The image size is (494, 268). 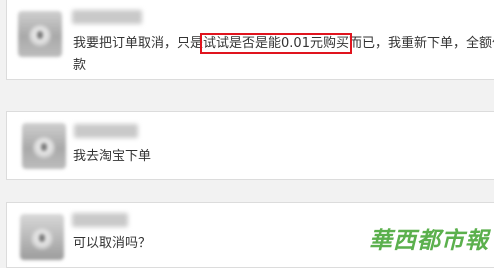 I want to click on highlighted-message-text: 试试是否是能0.01元购买, so click(x=276, y=43).